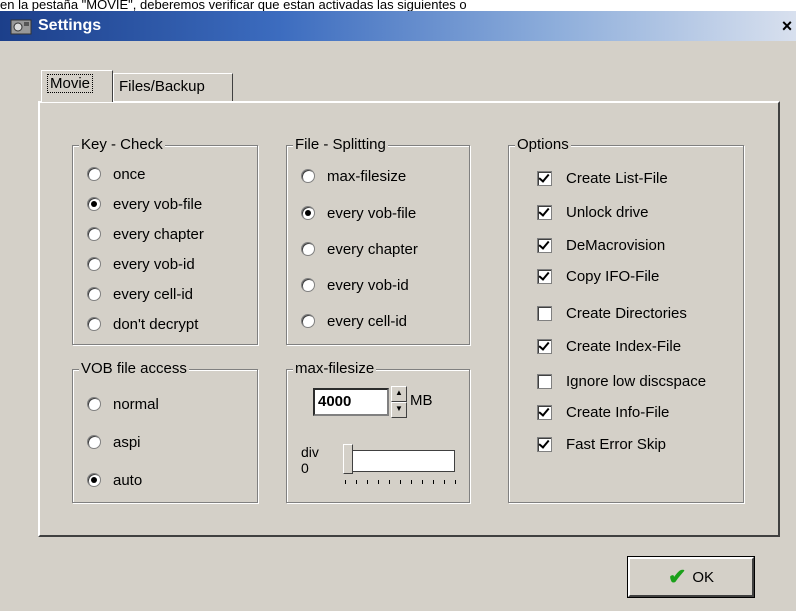 The image size is (796, 611). I want to click on vob-access-group: VOB file access normal aspi auto, so click(165, 431).